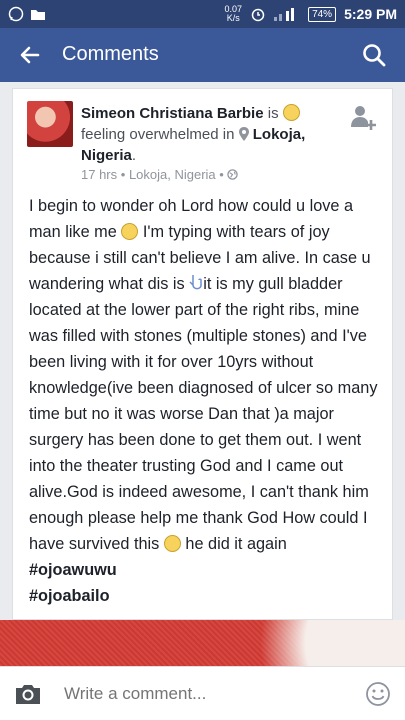 This screenshot has height=720, width=405. Describe the element at coordinates (174, 694) in the screenshot. I see `comment-input` at that location.